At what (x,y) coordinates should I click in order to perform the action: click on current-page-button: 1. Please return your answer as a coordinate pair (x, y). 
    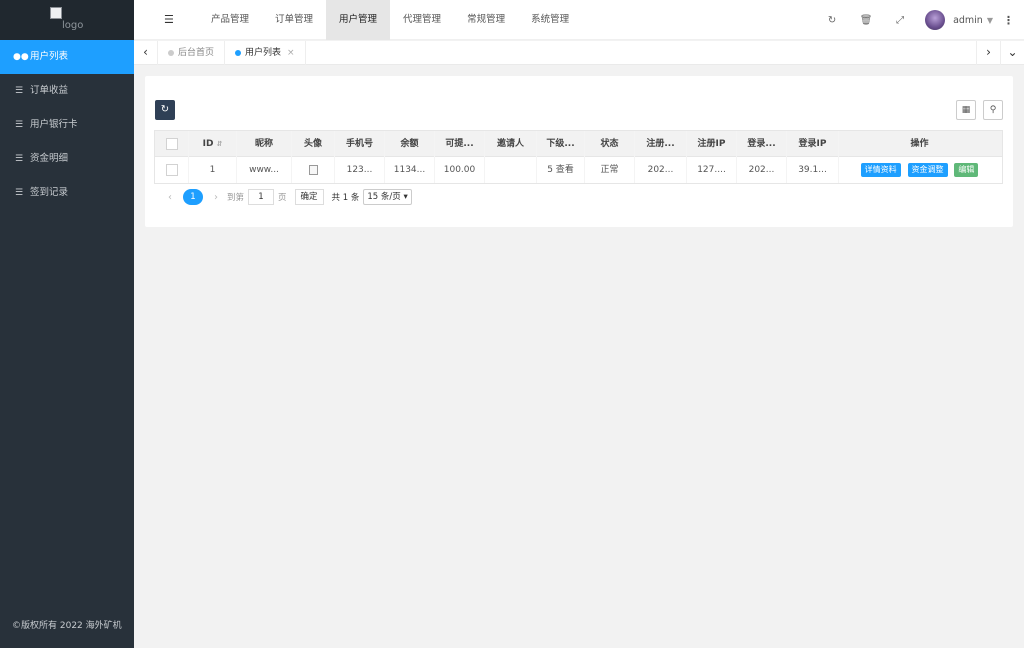
    Looking at the image, I should click on (193, 197).